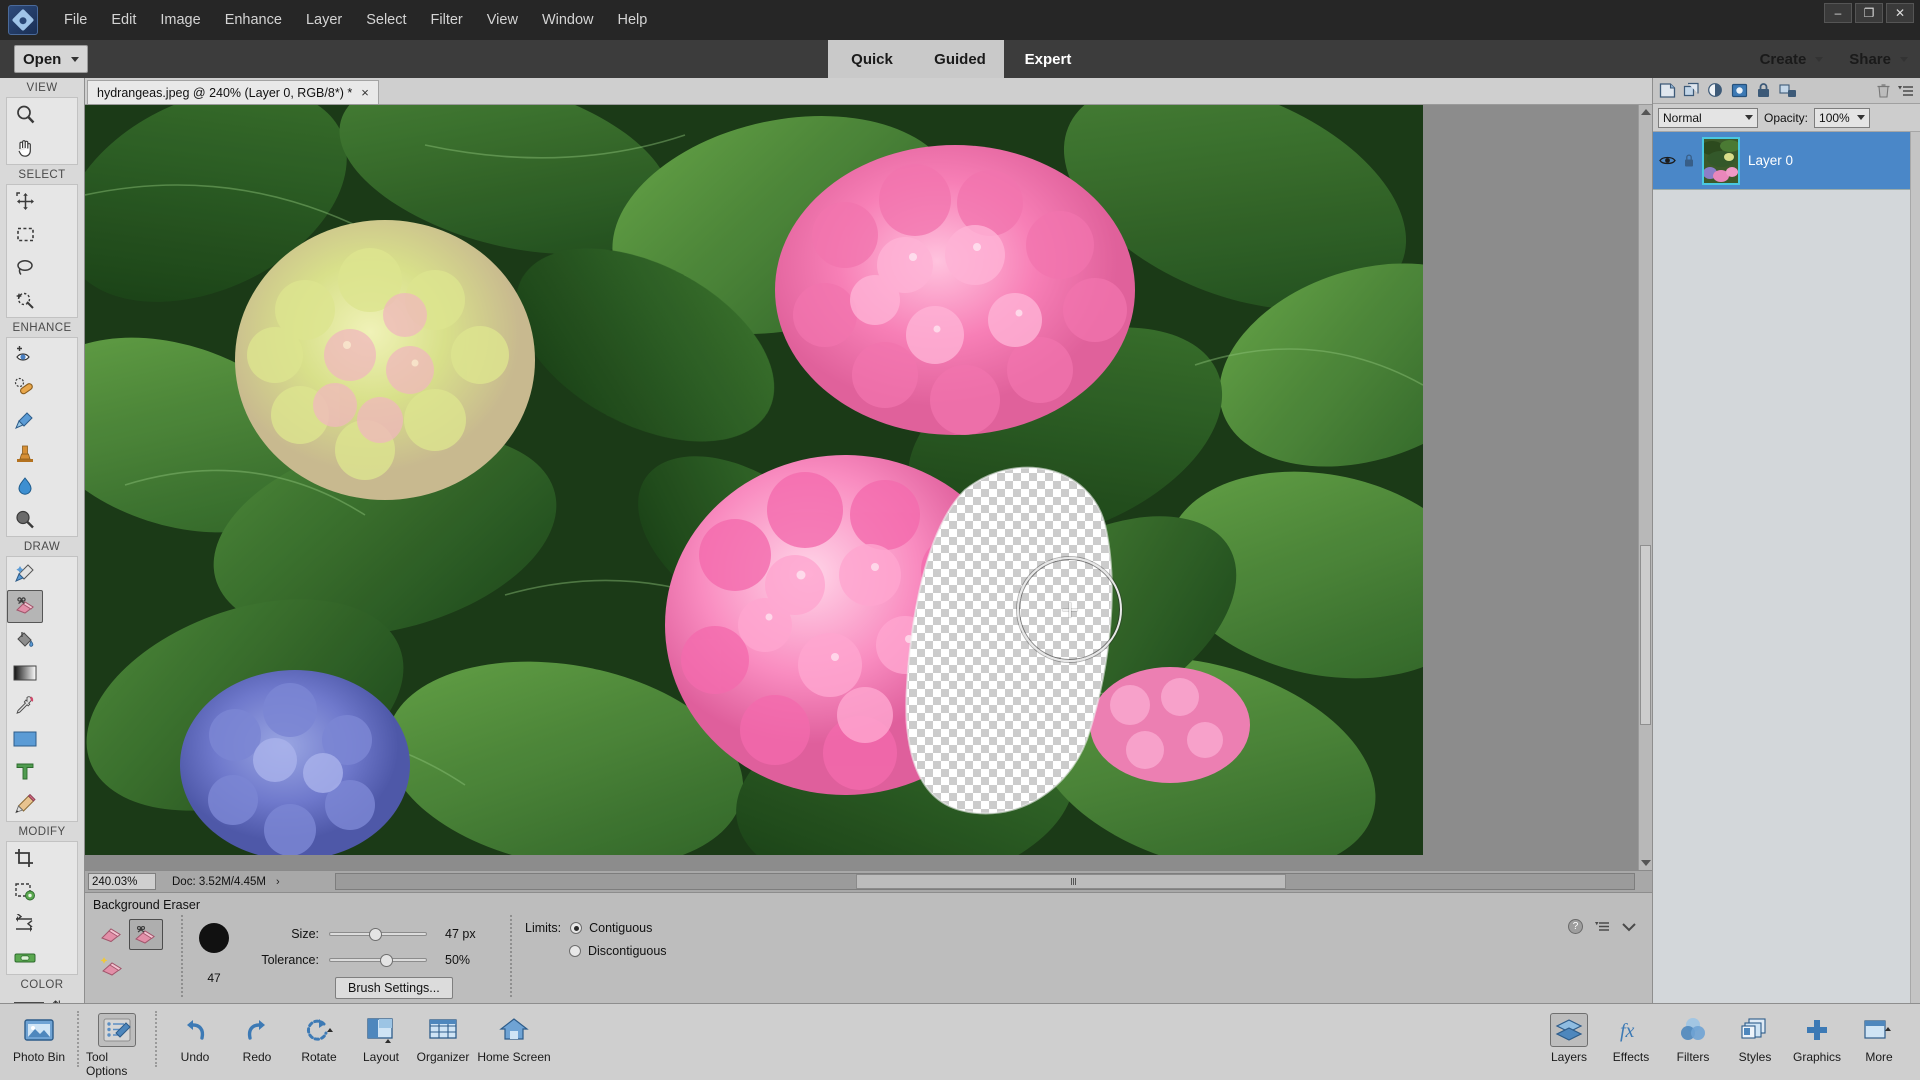 The height and width of the screenshot is (1080, 1920). Describe the element at coordinates (381, 1036) in the screenshot. I see `taskbar-layout: Layout` at that location.